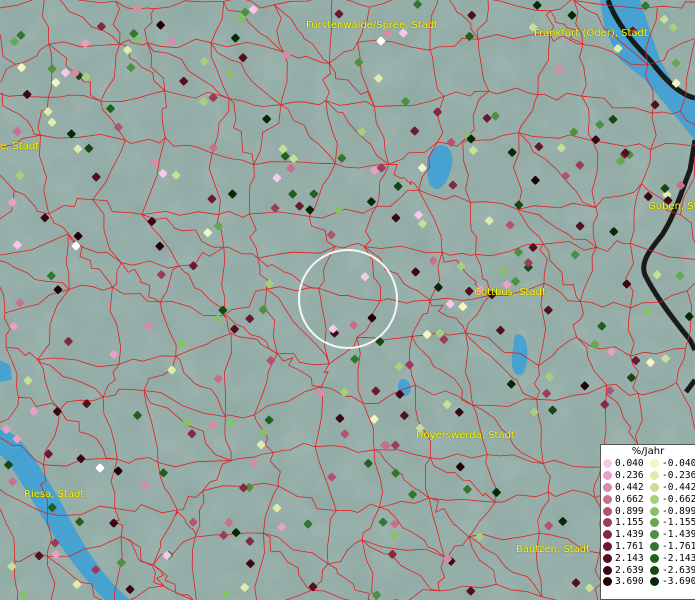 The height and width of the screenshot is (600, 695). I want to click on legend-value: 2.143, so click(629, 558).